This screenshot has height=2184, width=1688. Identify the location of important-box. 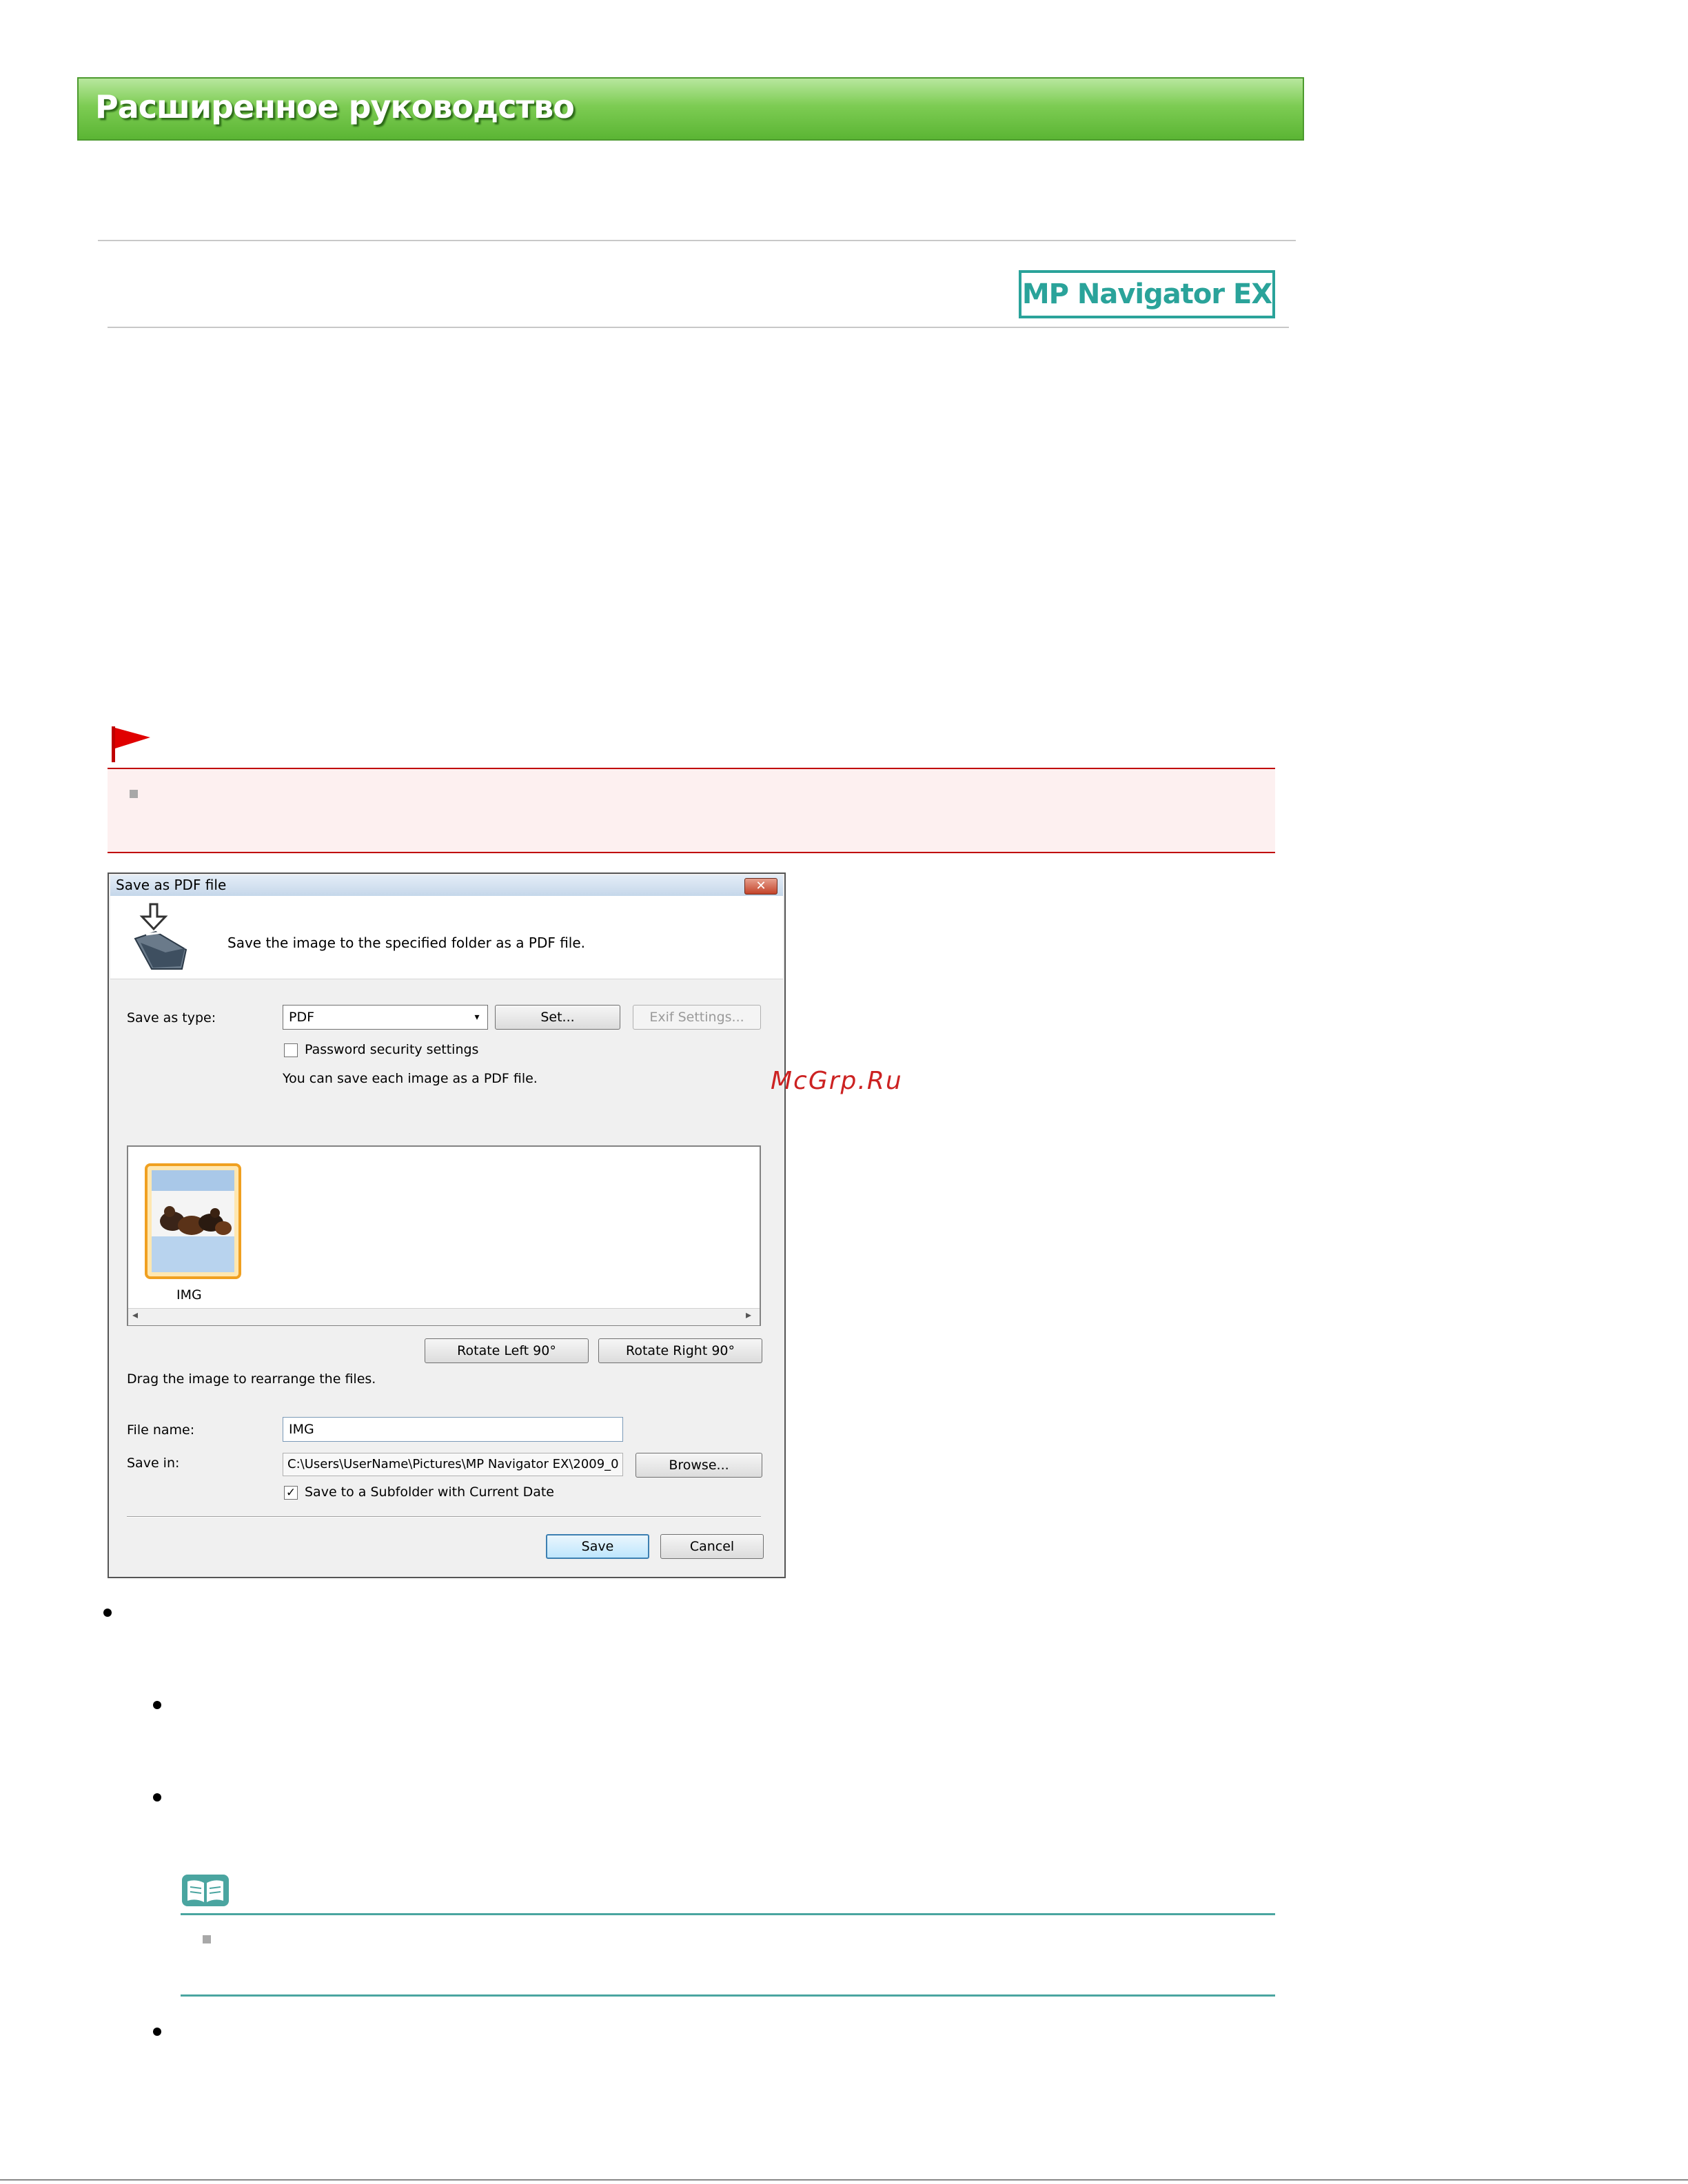
(691, 810).